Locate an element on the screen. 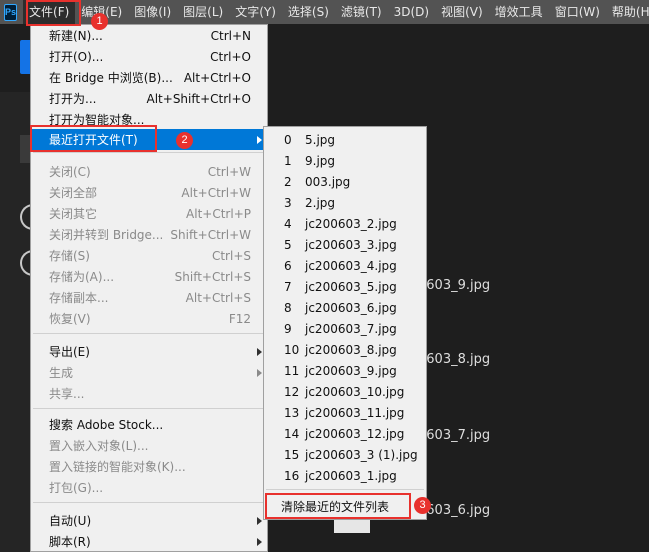 The height and width of the screenshot is (552, 649). recent-file-index: 3 is located at coordinates (288, 202).